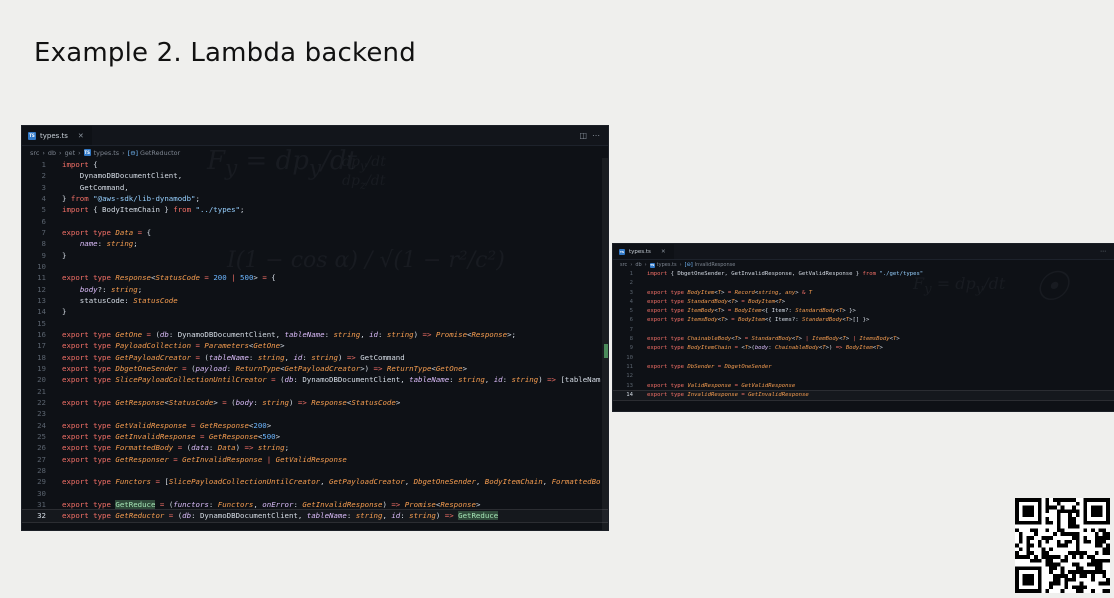 The height and width of the screenshot is (598, 1114). Describe the element at coordinates (315, 311) in the screenshot. I see `code-line: 14}` at that location.